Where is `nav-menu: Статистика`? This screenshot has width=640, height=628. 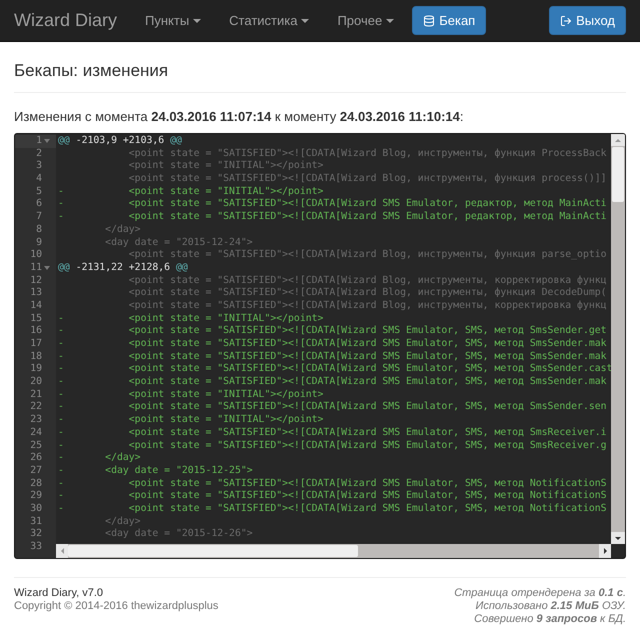 nav-menu: Статистика is located at coordinates (269, 20).